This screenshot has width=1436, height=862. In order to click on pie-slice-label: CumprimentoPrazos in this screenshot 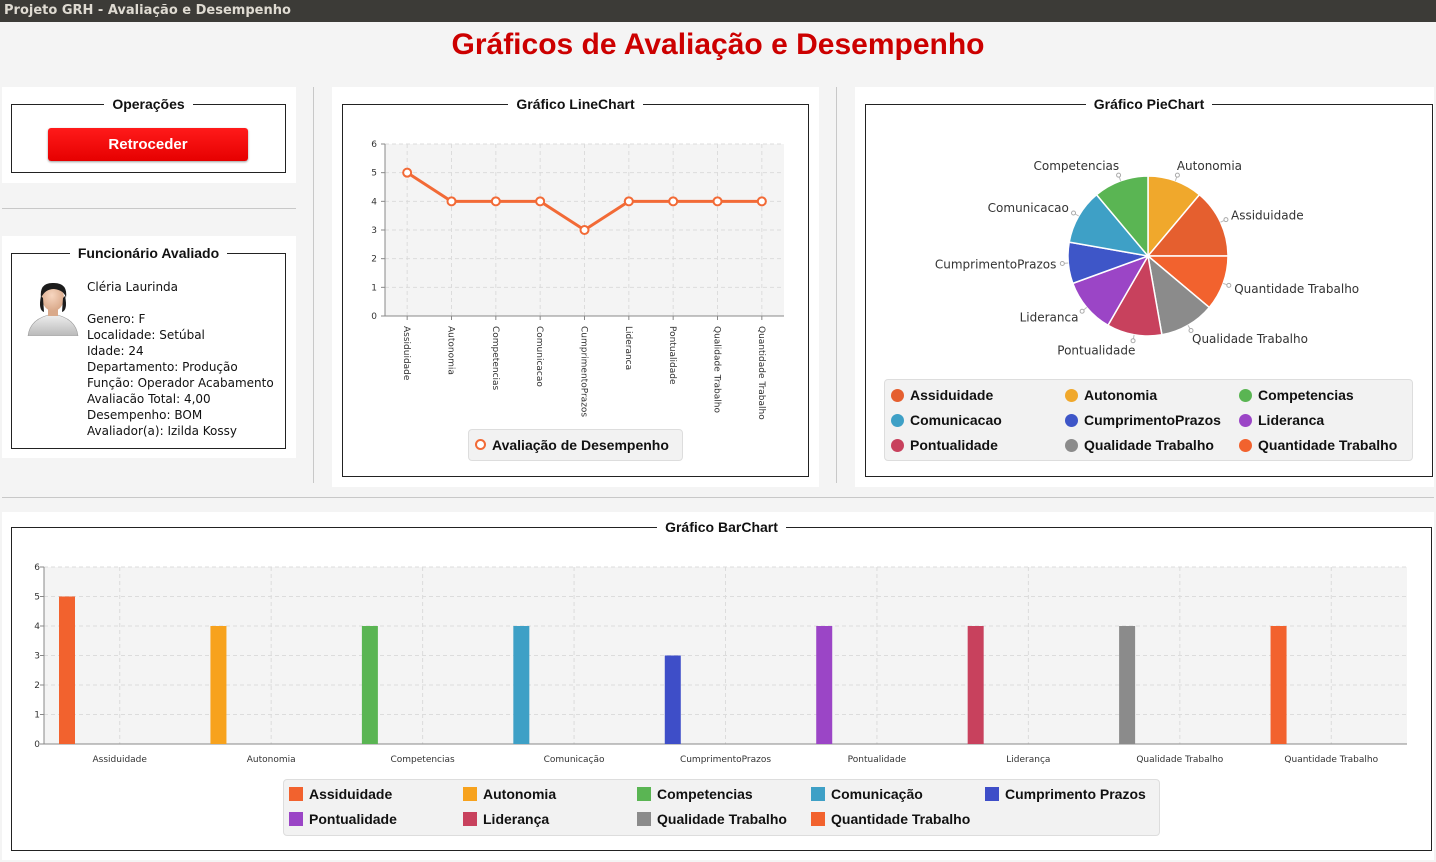, I will do `click(996, 264)`.